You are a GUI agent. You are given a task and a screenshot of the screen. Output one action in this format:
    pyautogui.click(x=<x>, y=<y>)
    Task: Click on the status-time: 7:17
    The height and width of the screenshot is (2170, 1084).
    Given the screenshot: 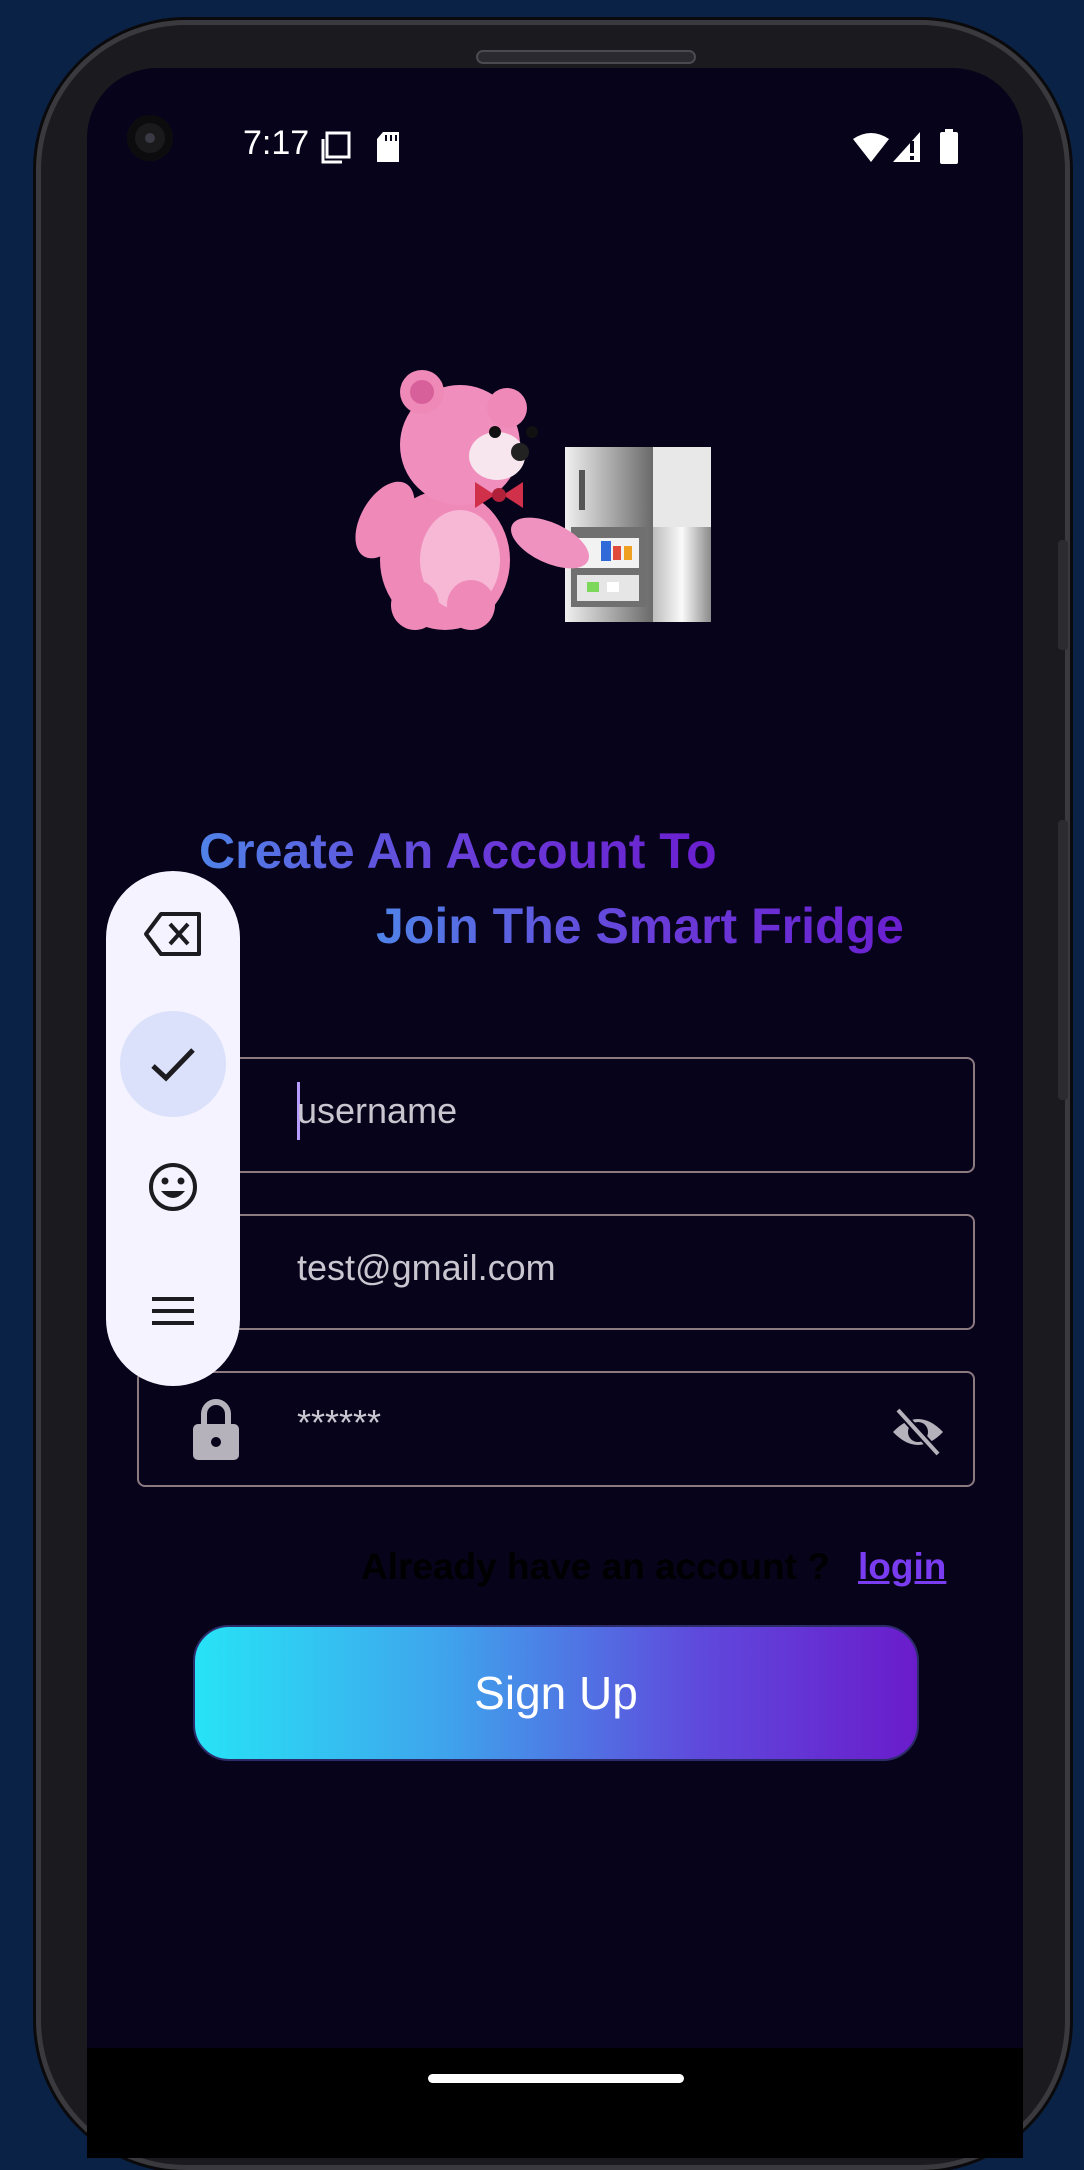 What is the action you would take?
    pyautogui.click(x=276, y=143)
    